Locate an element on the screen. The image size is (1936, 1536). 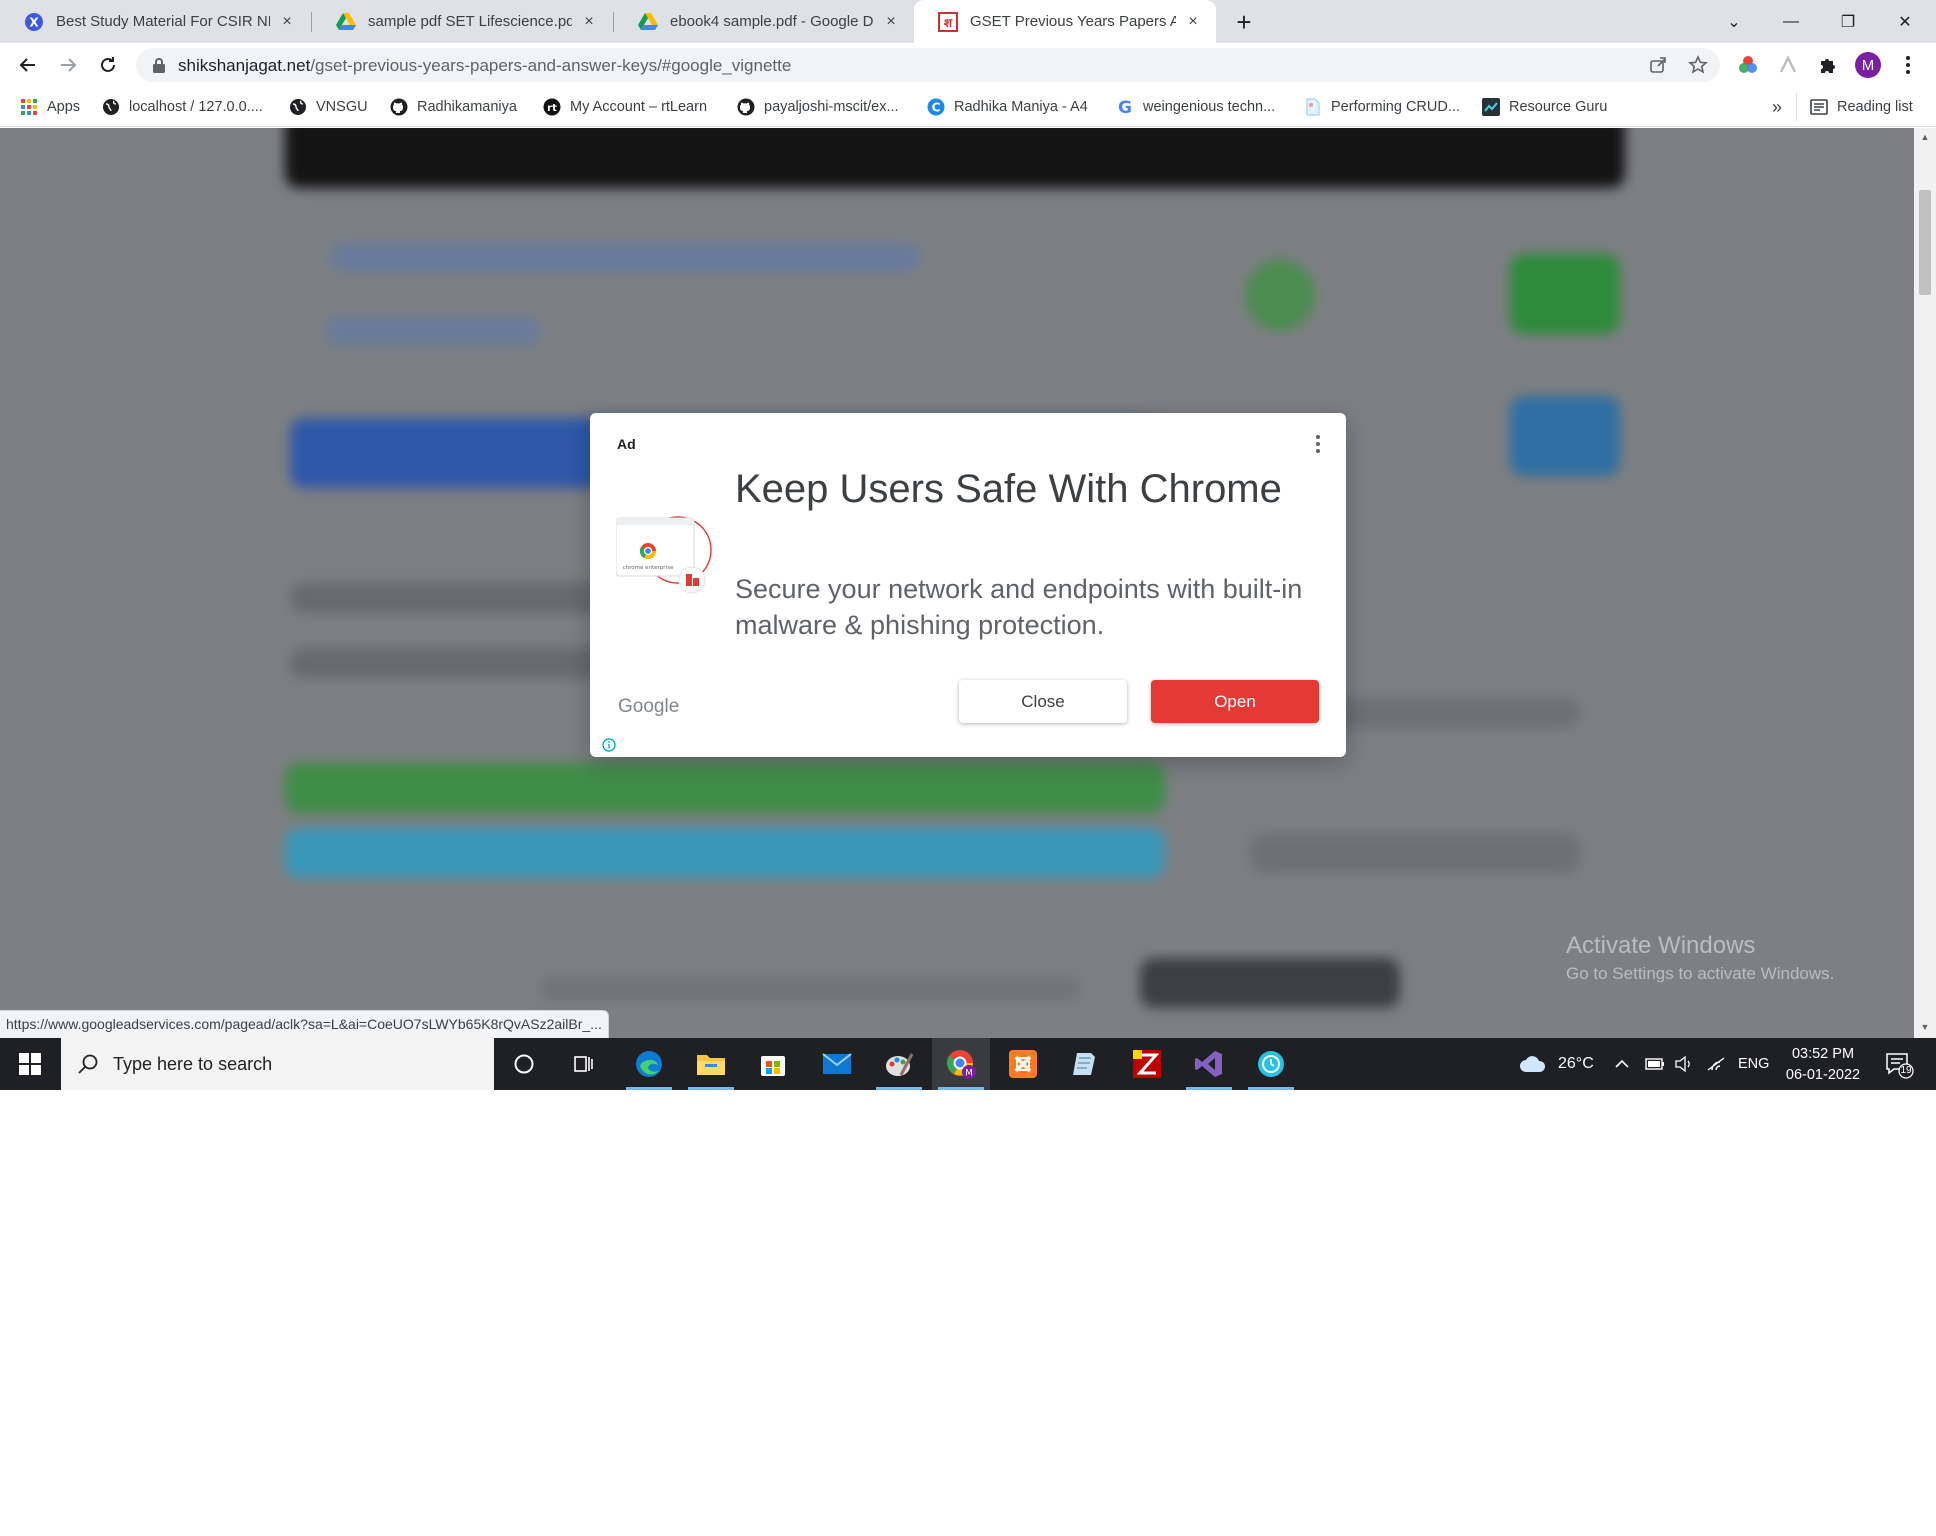
filezilla-icon is located at coordinates (1147, 1064).